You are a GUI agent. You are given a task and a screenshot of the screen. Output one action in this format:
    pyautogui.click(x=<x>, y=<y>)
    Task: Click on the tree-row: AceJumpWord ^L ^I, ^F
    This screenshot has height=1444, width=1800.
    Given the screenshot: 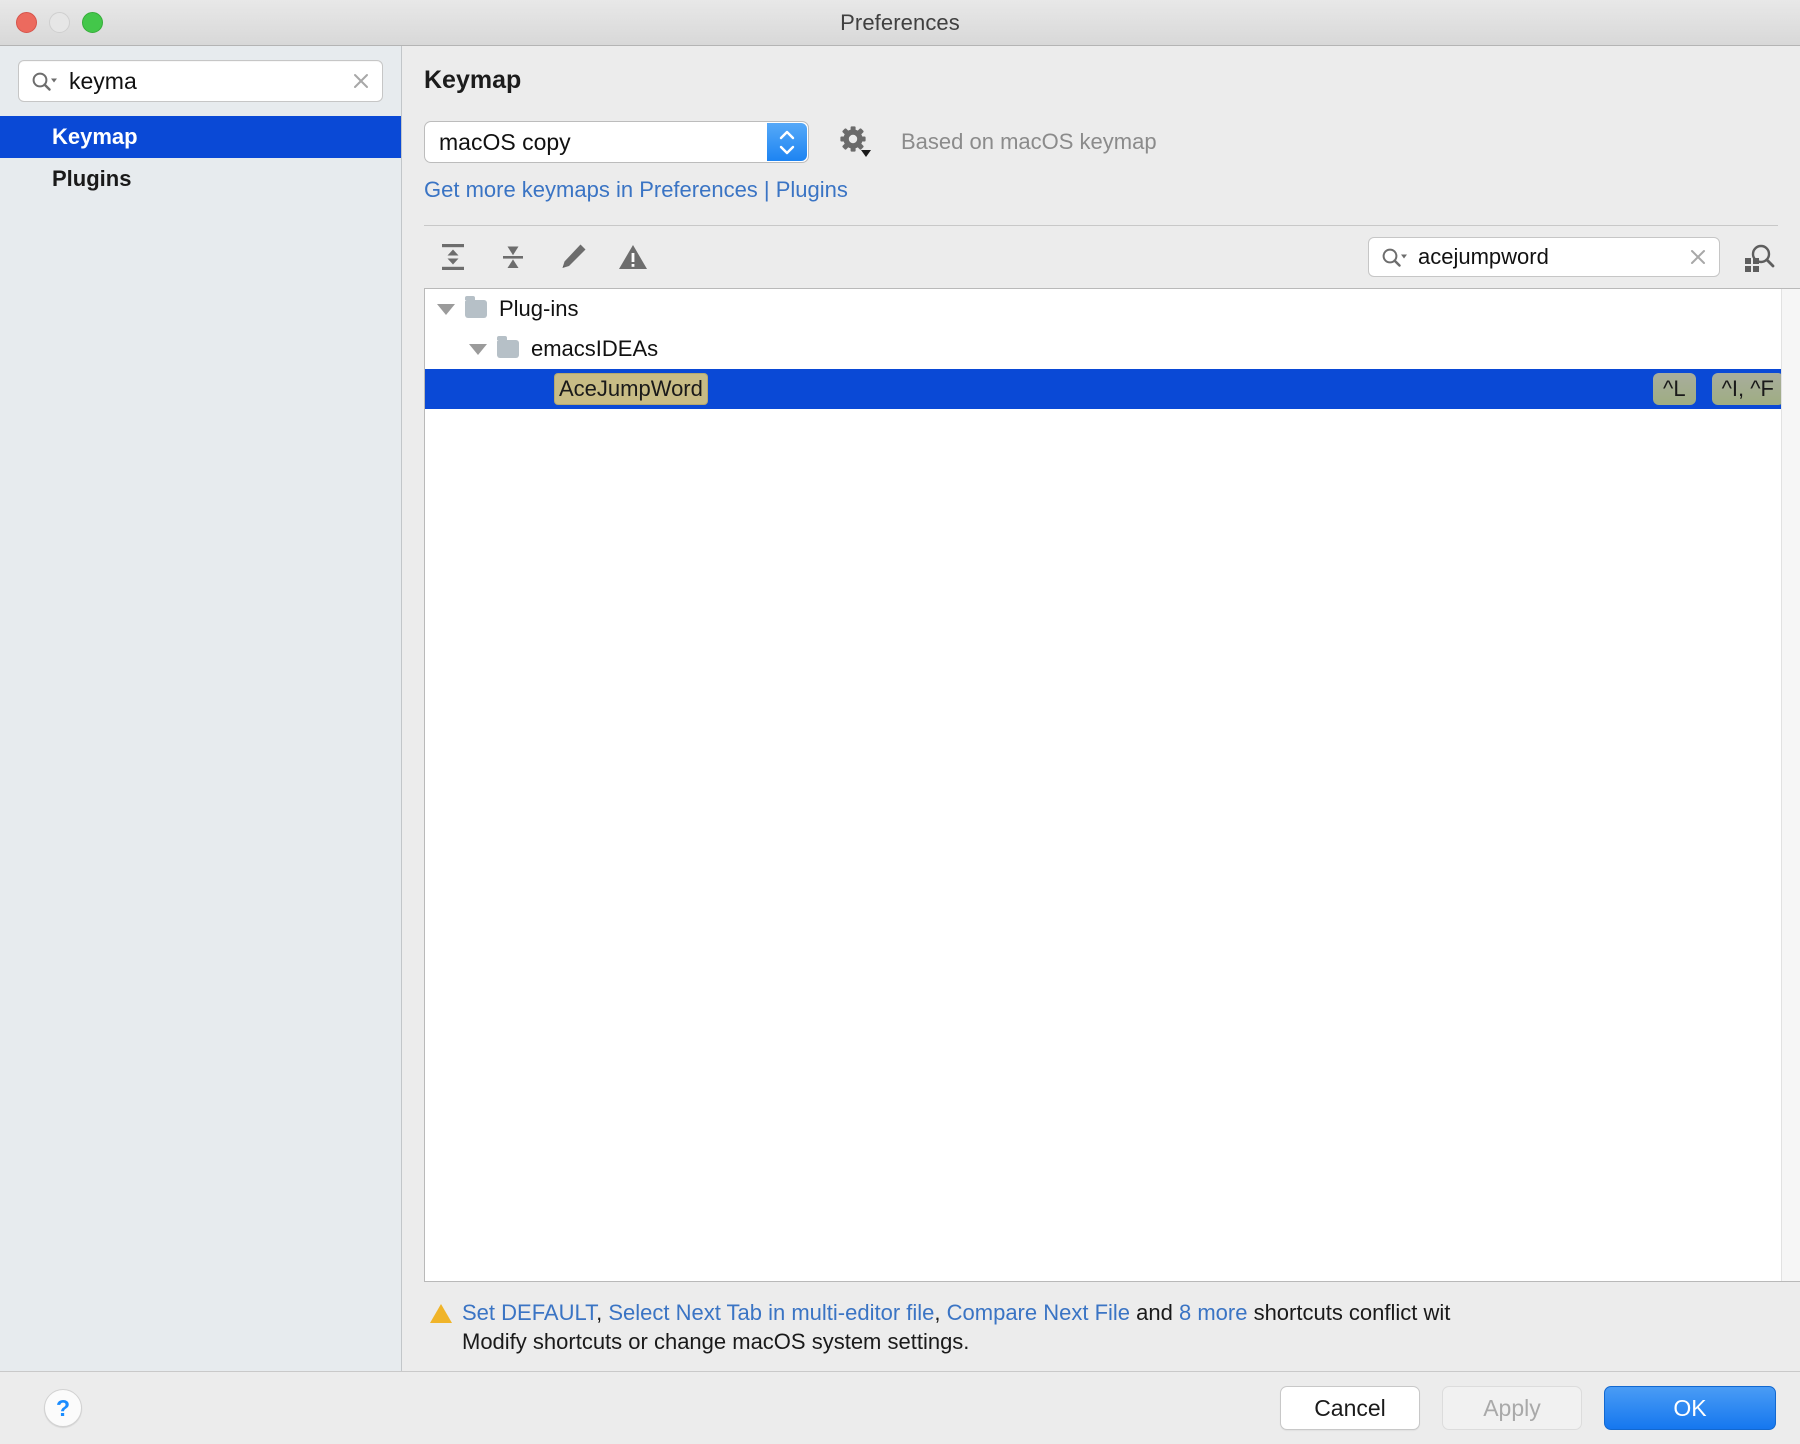 What is the action you would take?
    pyautogui.click(x=1112, y=389)
    